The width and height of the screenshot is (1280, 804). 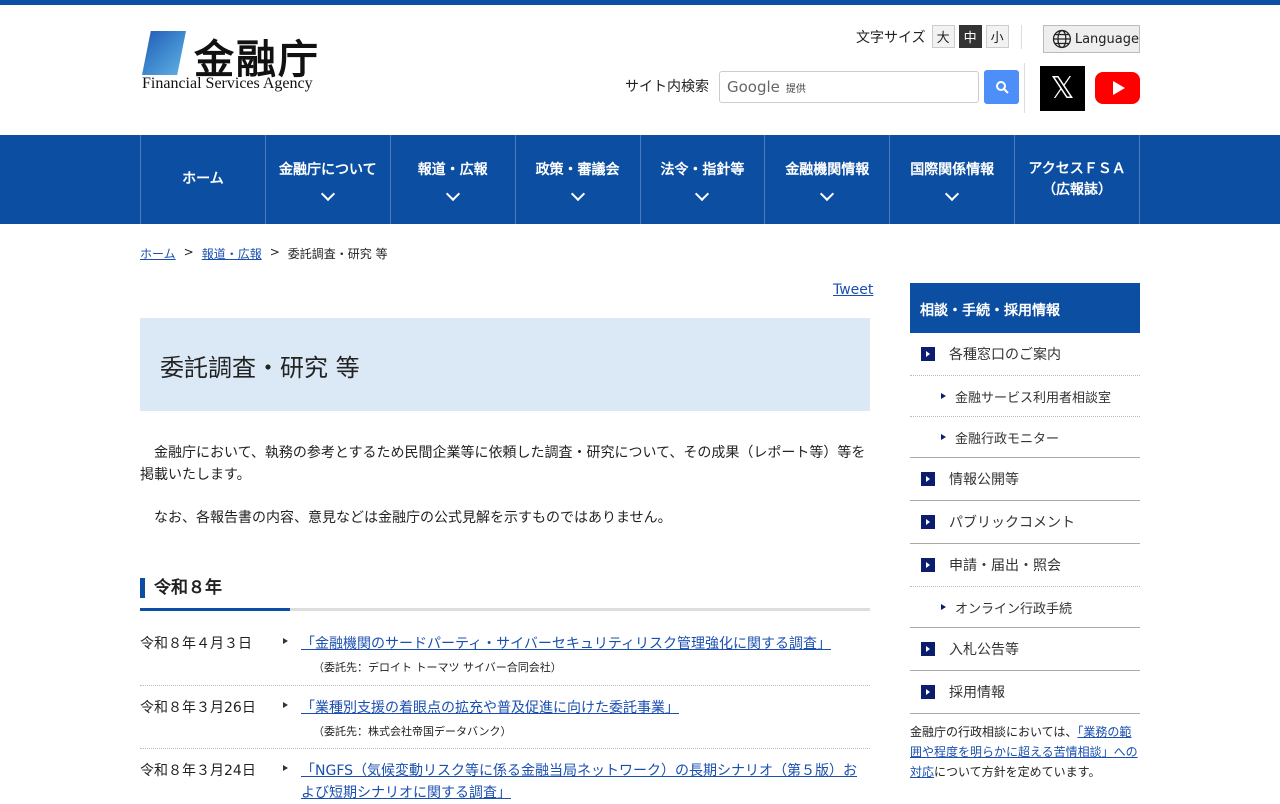 What do you see at coordinates (406, 518) in the screenshot?
I see `disclaimer-text: なお、各報告書の内容、意見などは金融庁の公式見解を示すものではありません。` at bounding box center [406, 518].